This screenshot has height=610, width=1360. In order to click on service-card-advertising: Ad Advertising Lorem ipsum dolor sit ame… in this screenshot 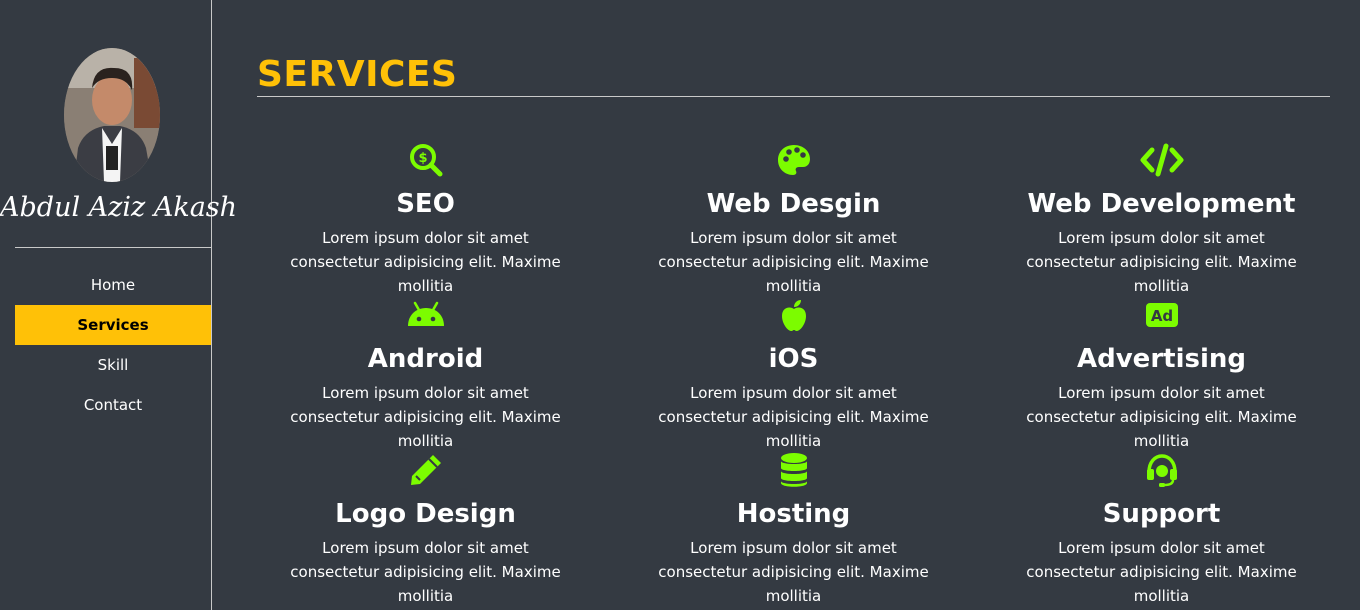, I will do `click(1161, 374)`.